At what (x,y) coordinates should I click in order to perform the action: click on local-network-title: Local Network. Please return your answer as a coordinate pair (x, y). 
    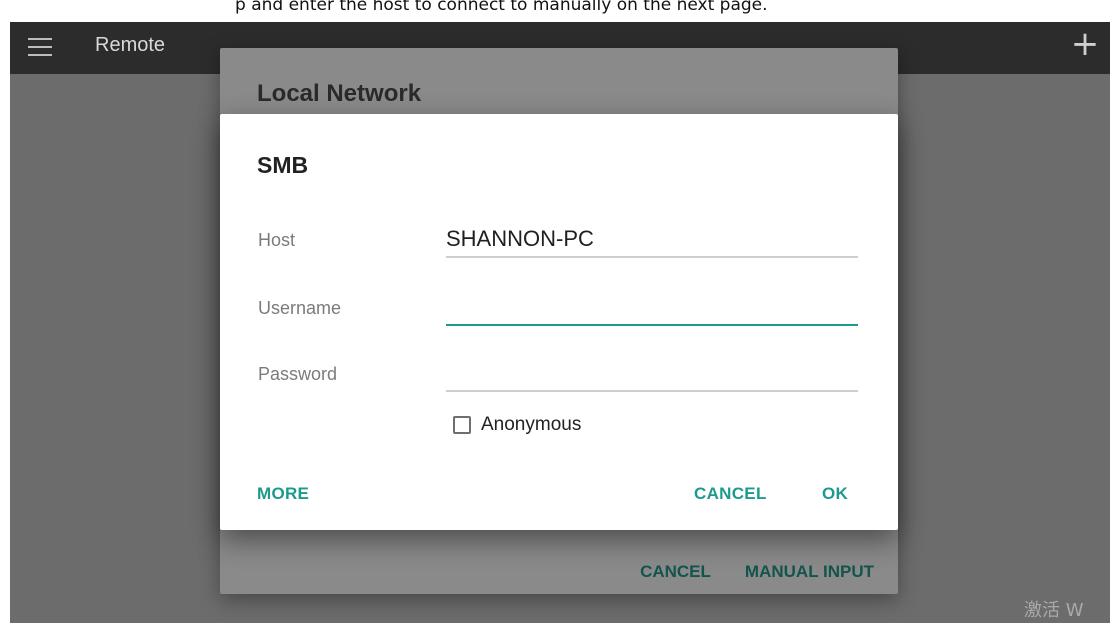
    Looking at the image, I should click on (339, 93).